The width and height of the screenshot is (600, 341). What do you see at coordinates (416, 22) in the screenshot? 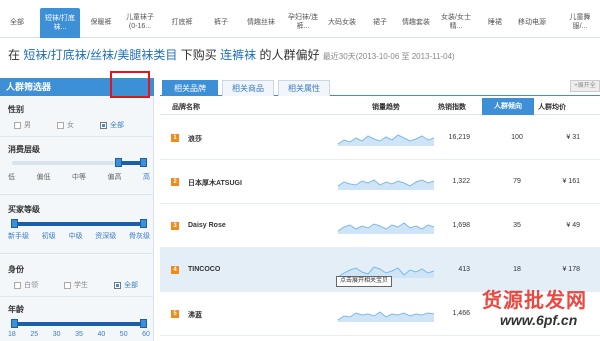
I see `category-tab: 情趣套装` at bounding box center [416, 22].